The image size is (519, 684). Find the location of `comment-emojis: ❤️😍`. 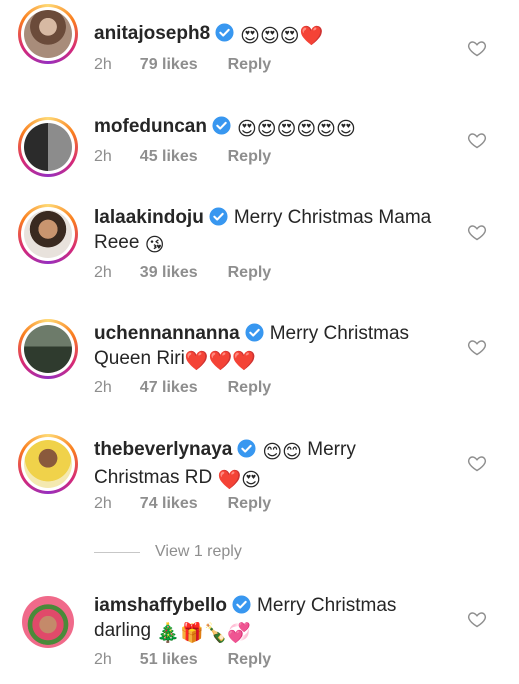

comment-emojis: ❤️😍 is located at coordinates (239, 480).